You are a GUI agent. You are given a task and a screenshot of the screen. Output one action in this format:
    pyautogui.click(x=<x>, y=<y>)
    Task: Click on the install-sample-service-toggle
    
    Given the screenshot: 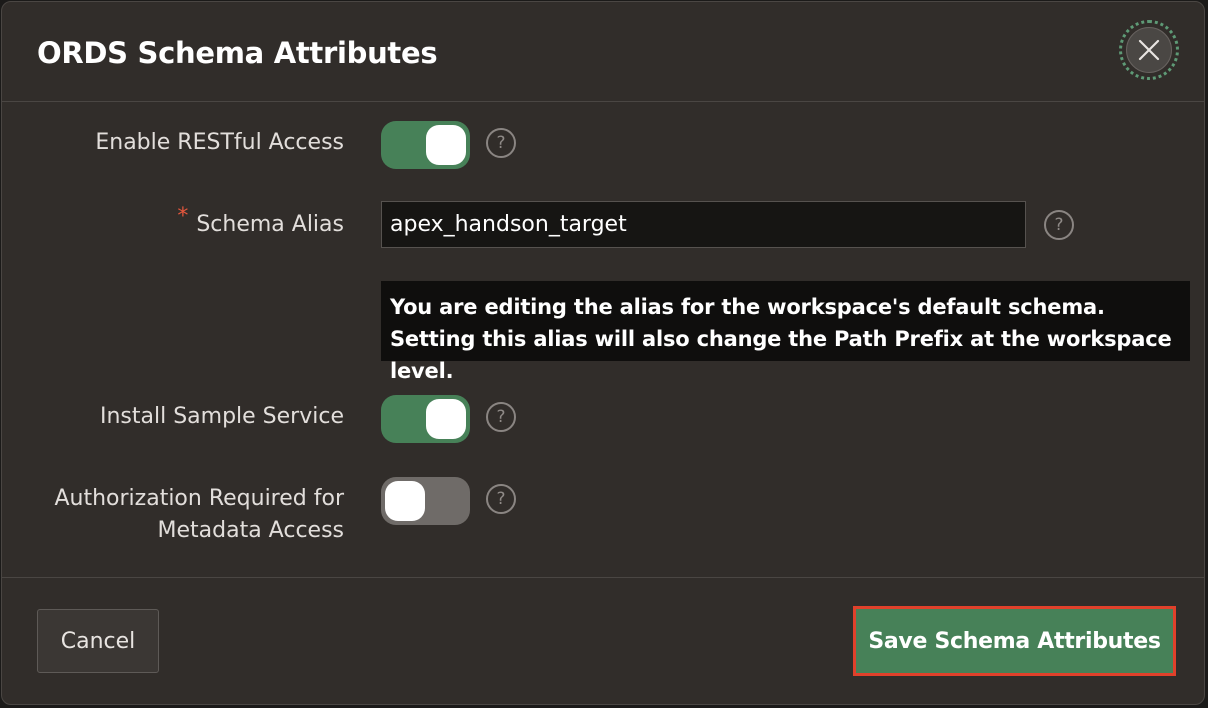 What is the action you would take?
    pyautogui.click(x=425, y=419)
    